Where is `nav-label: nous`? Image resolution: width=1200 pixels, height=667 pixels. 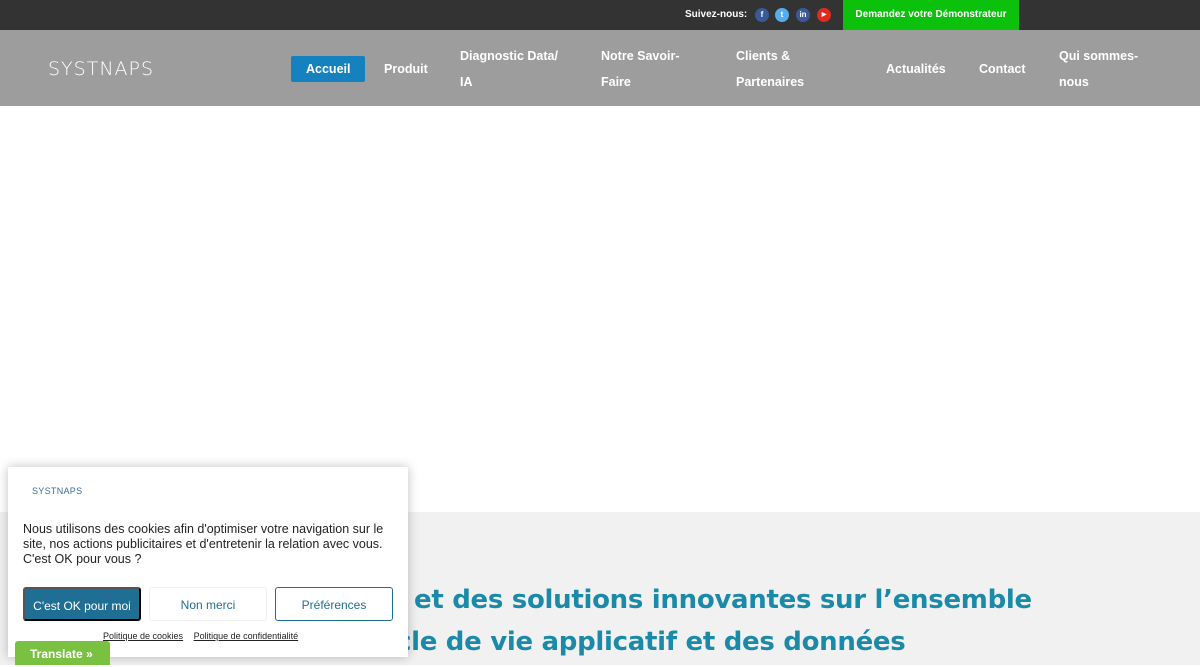
nav-label: nous is located at coordinates (1074, 82).